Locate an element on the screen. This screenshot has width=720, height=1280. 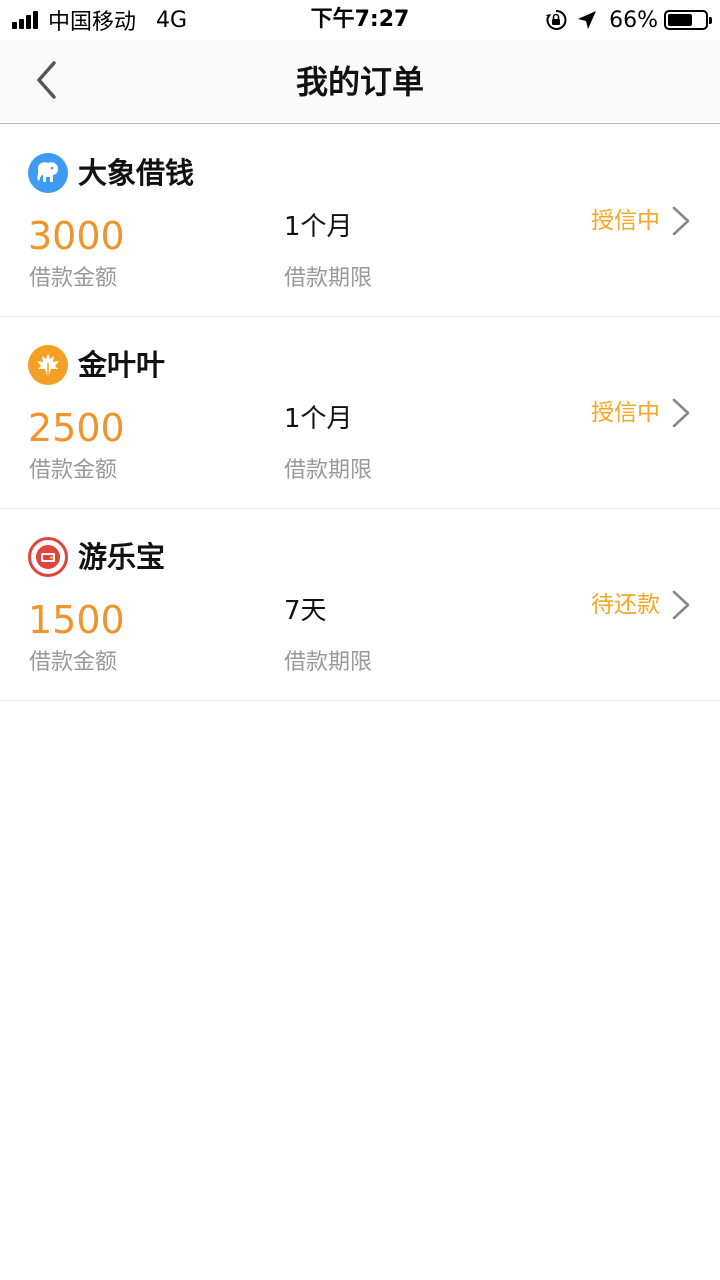
merchant-name: 金叶叶 is located at coordinates (122, 365).